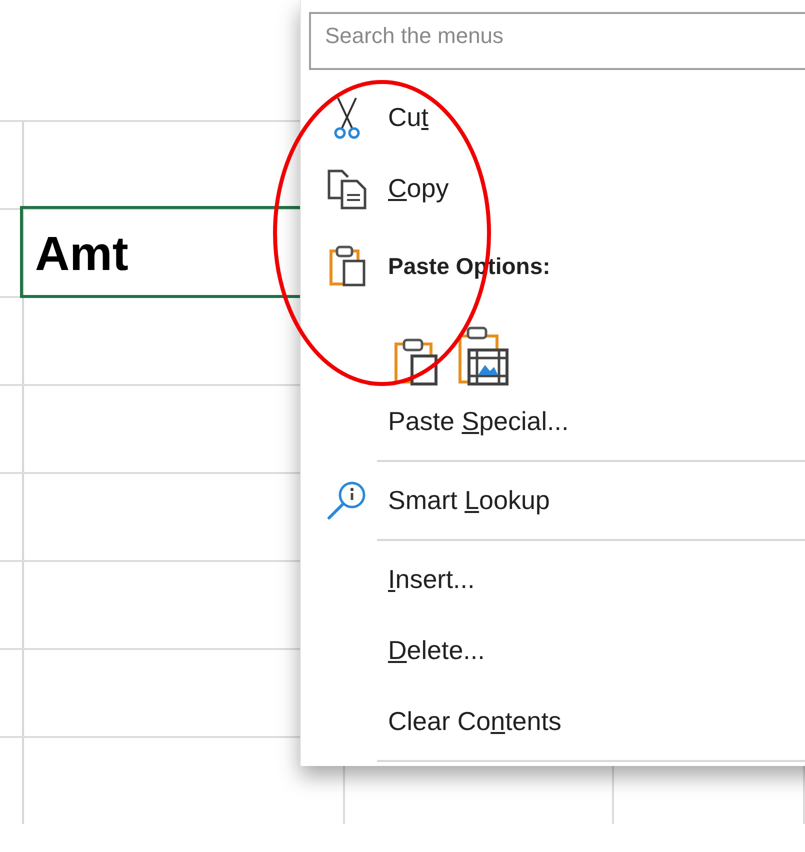  I want to click on menu-label: Smart Lookup, so click(469, 500).